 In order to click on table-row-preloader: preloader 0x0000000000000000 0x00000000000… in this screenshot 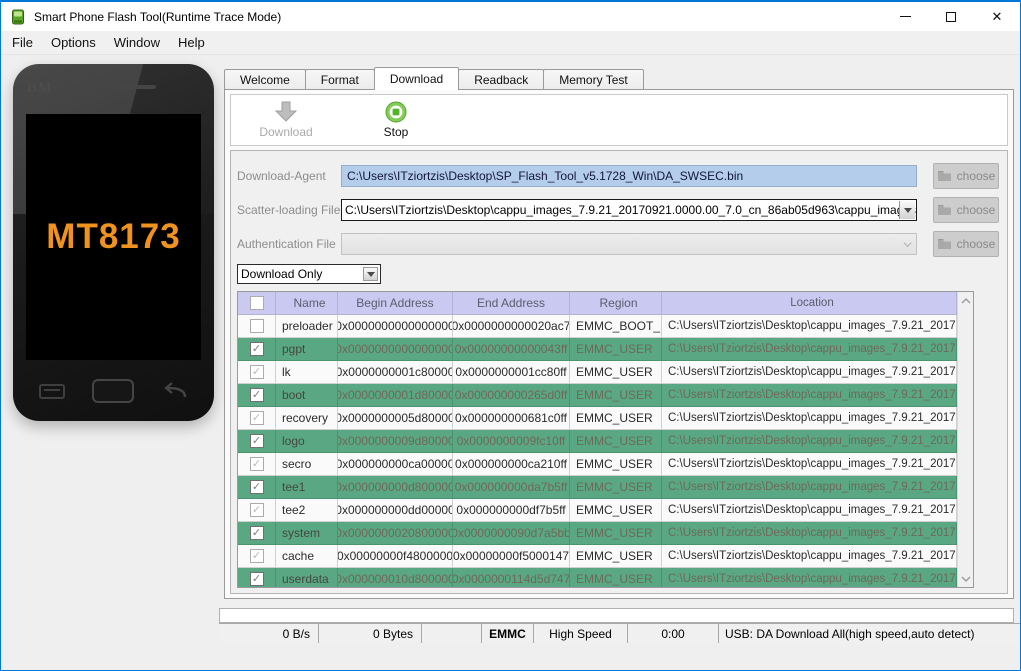, I will do `click(597, 326)`.